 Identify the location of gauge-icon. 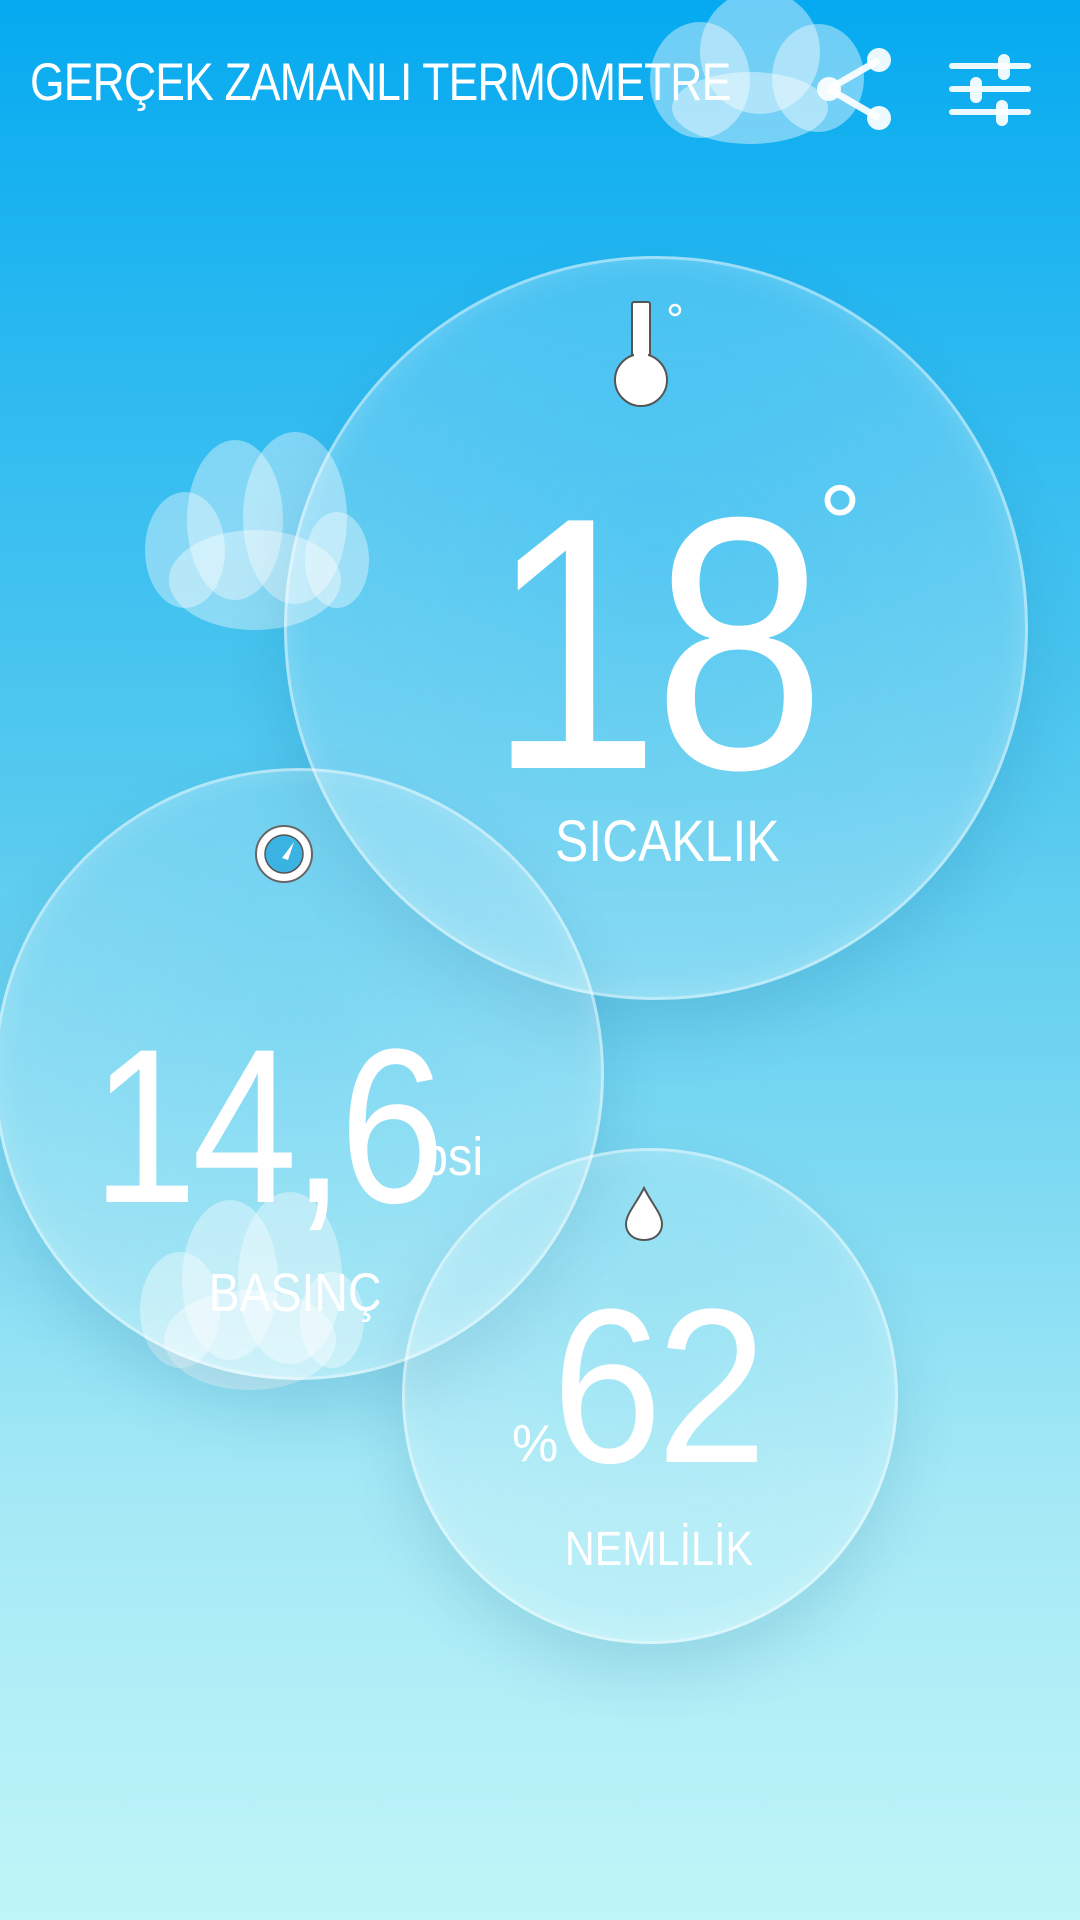
(284, 854).